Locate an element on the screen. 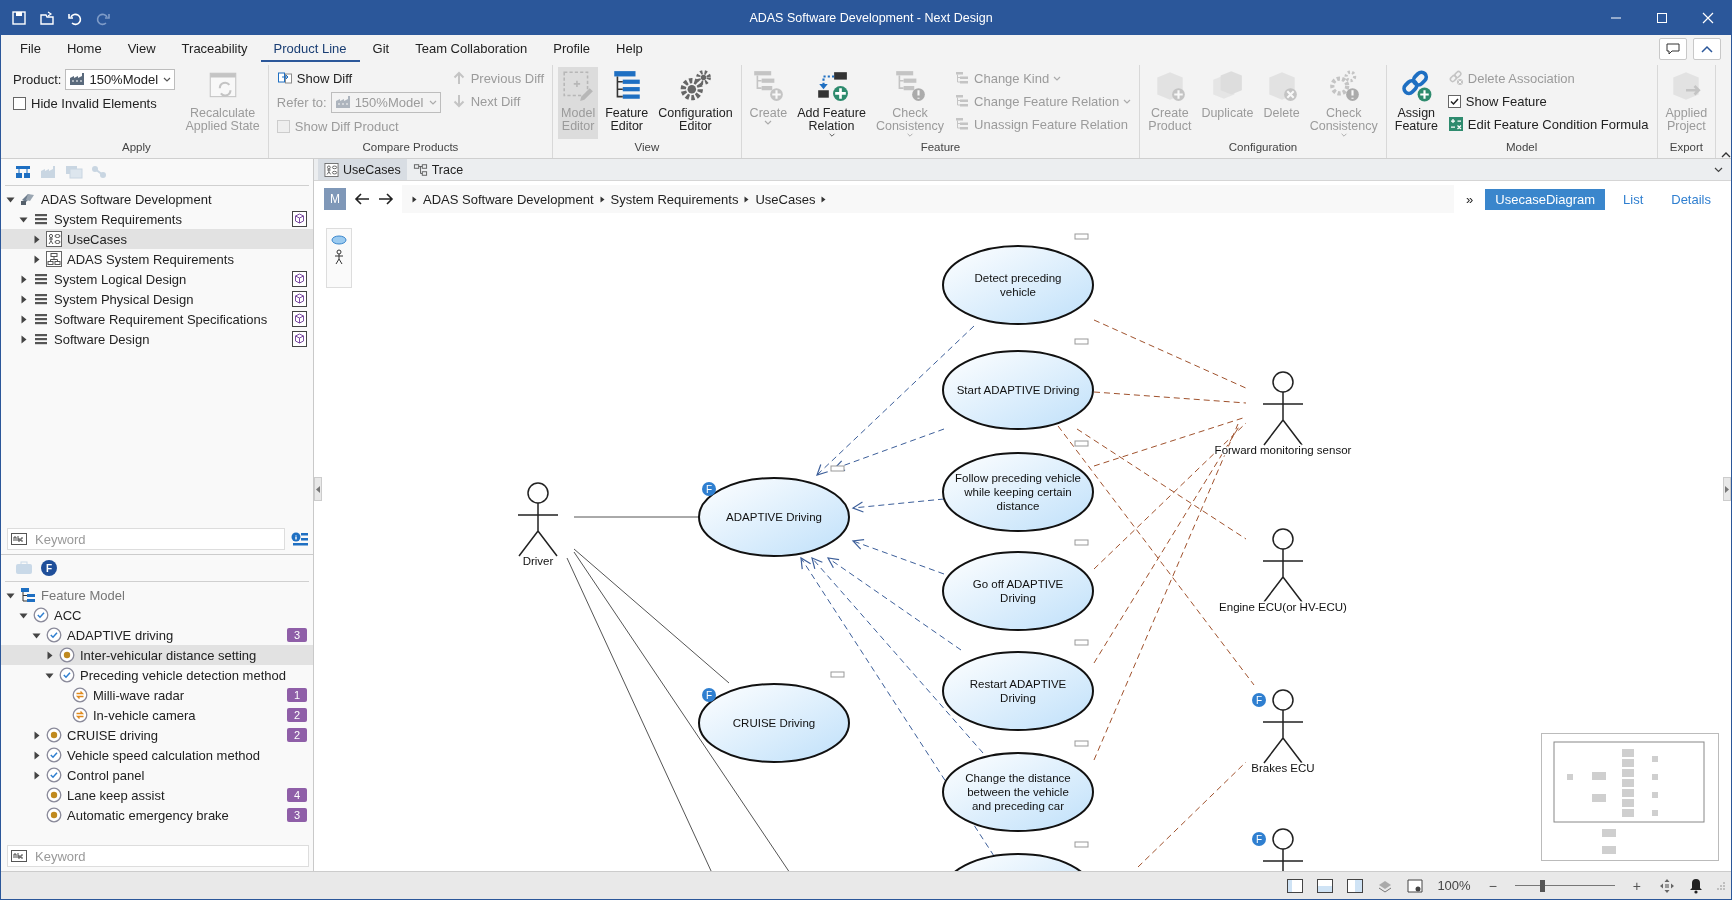 This screenshot has height=900, width=1732. display-mode-tab: UsecaseDiagram is located at coordinates (1545, 199).